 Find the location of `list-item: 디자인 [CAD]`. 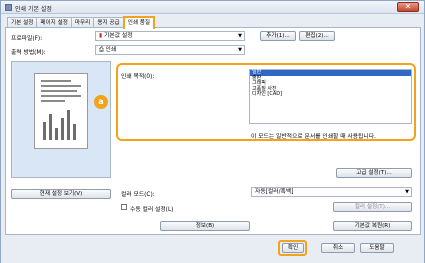

list-item: 디자인 [CAD] is located at coordinates (330, 94).